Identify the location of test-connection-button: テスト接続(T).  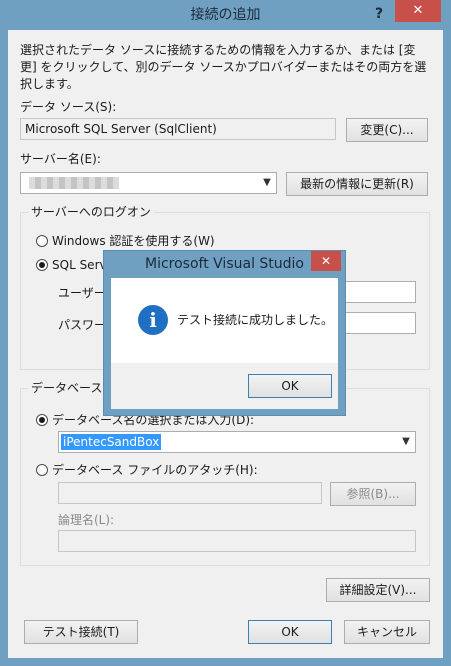
(81, 632).